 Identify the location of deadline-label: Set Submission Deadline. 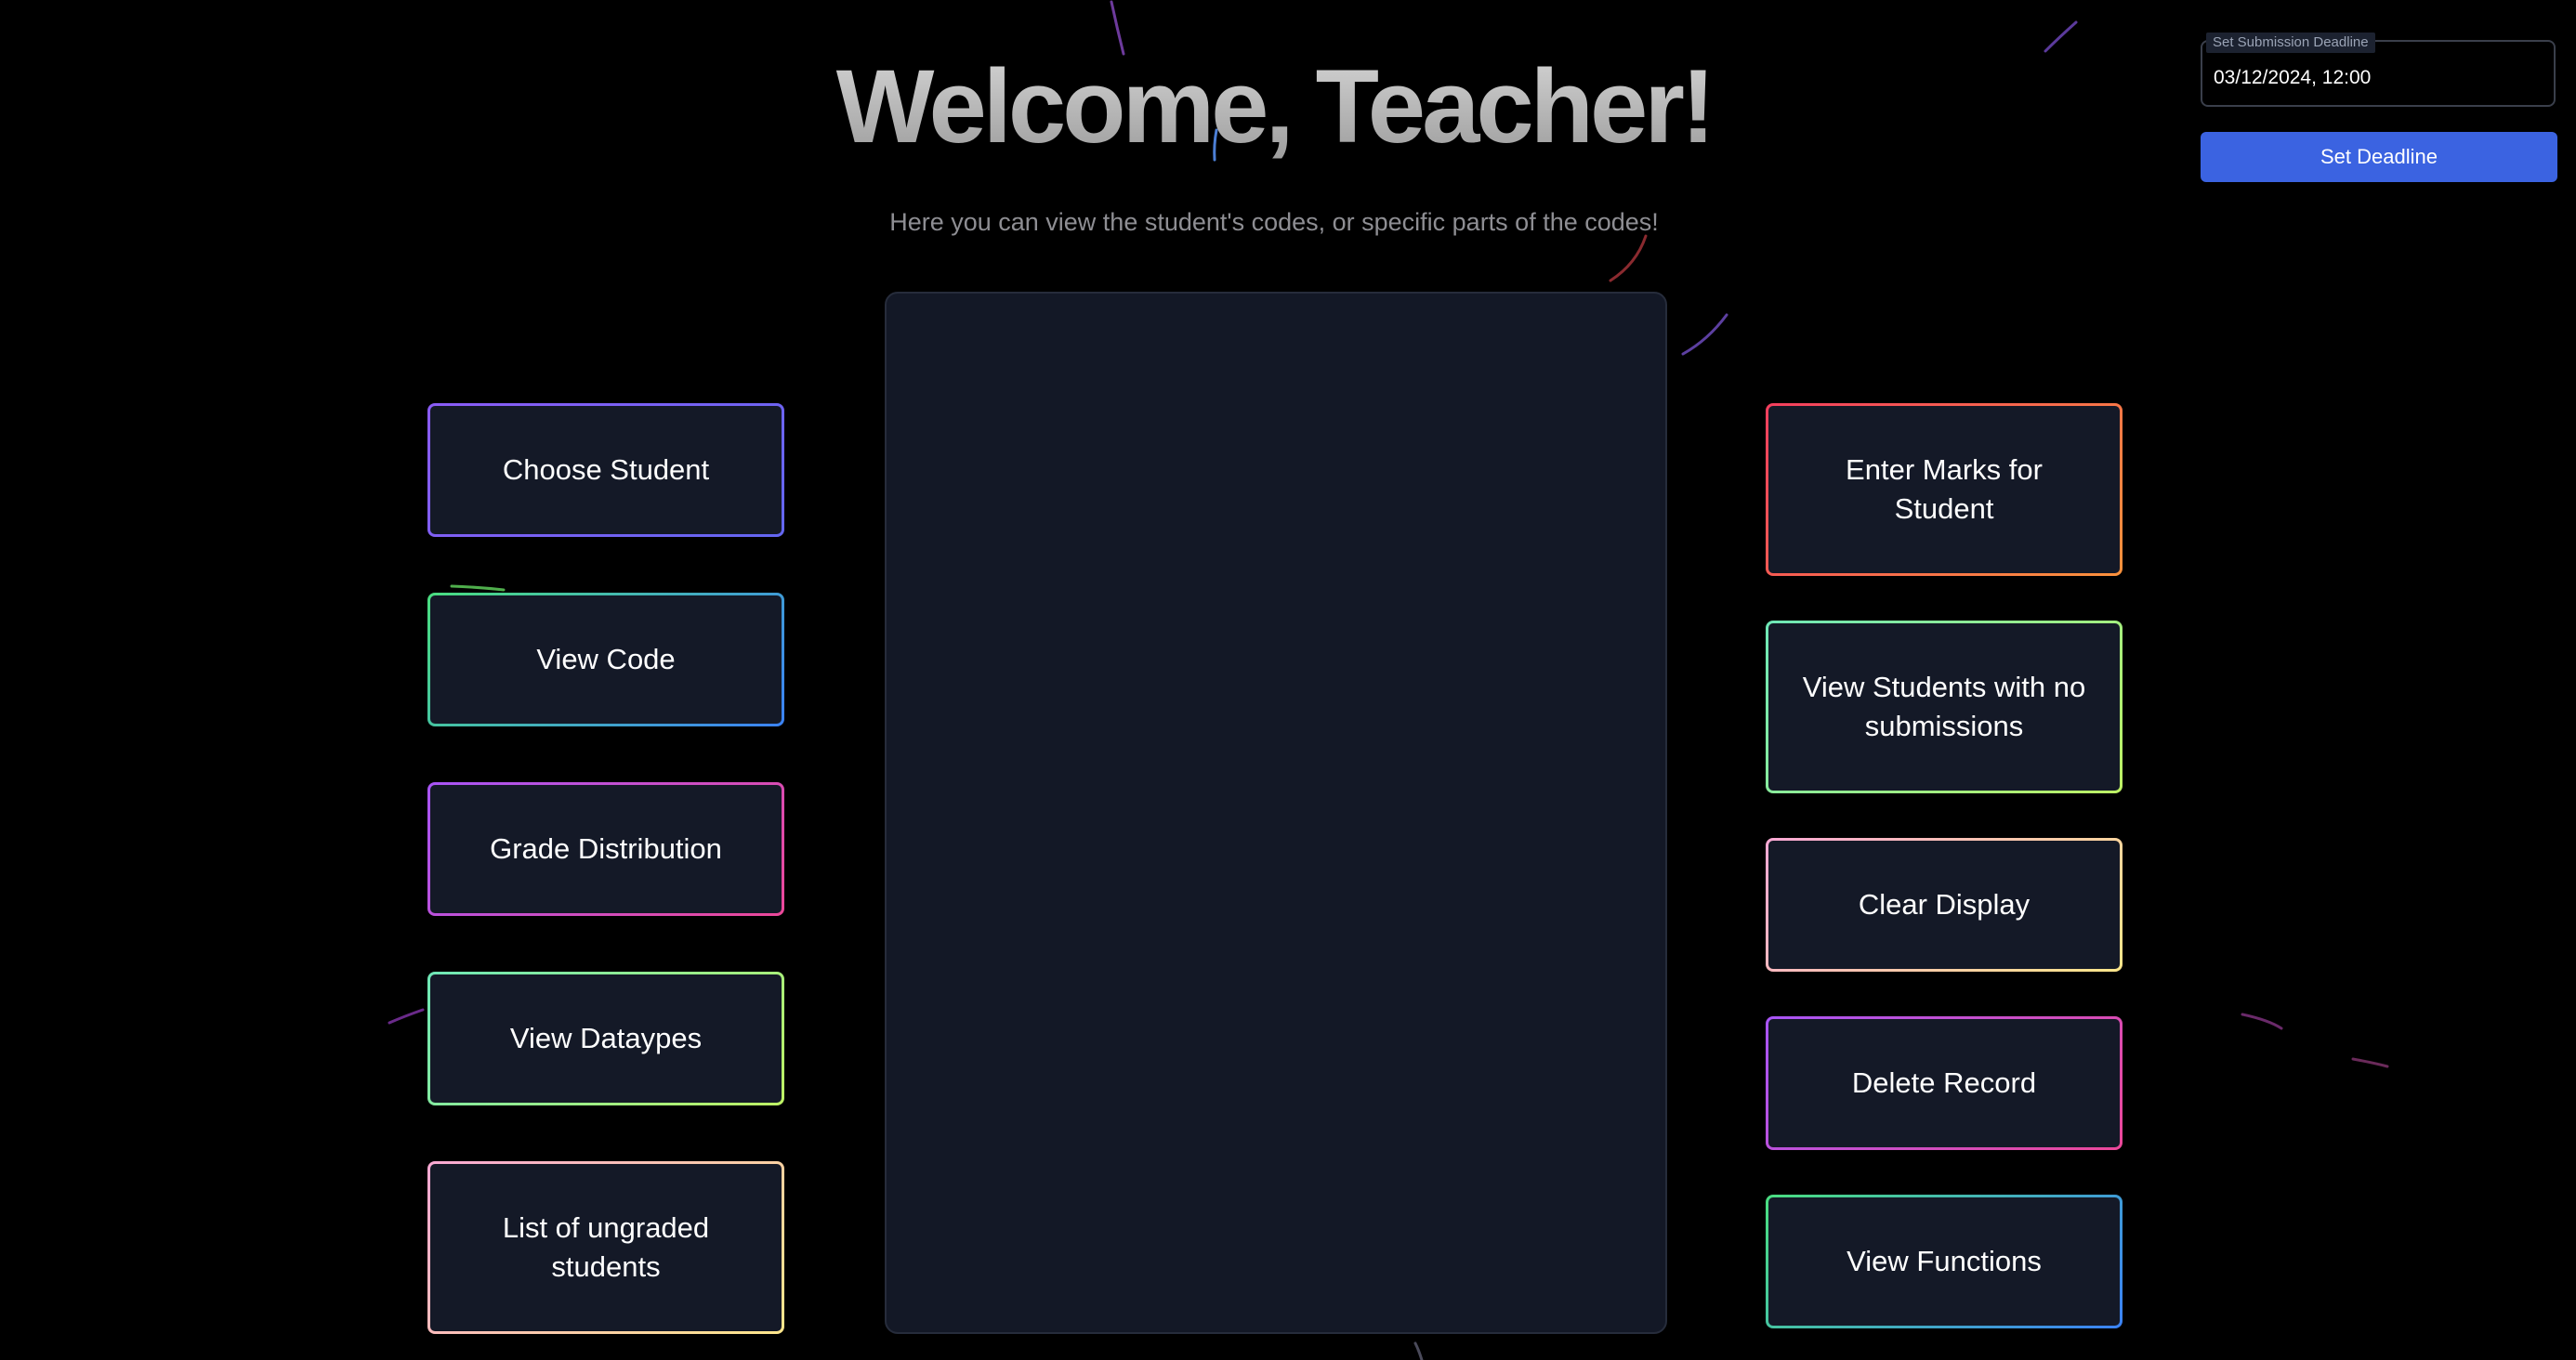
(2290, 43).